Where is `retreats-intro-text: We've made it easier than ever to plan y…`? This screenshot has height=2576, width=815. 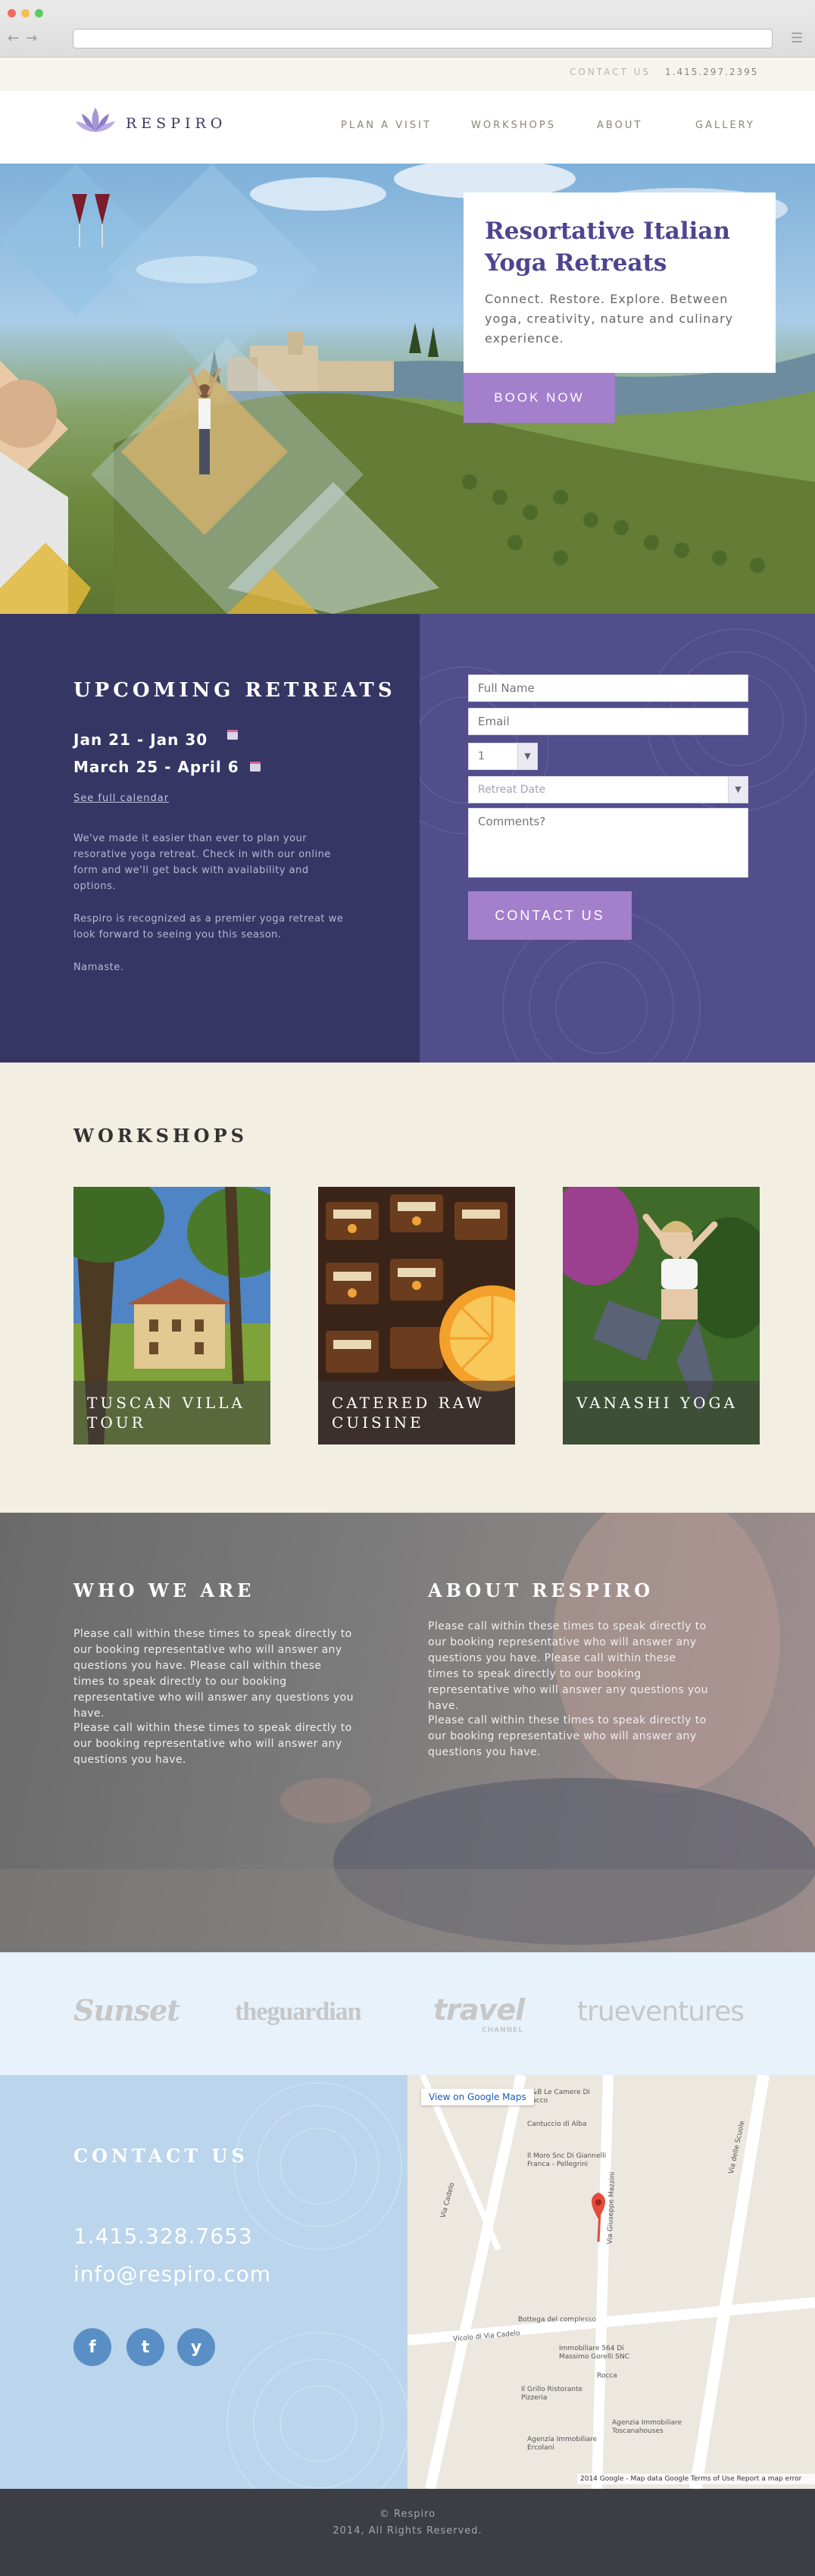
retreats-intro-text: We've made it easier than ever to plan y… is located at coordinates (202, 862).